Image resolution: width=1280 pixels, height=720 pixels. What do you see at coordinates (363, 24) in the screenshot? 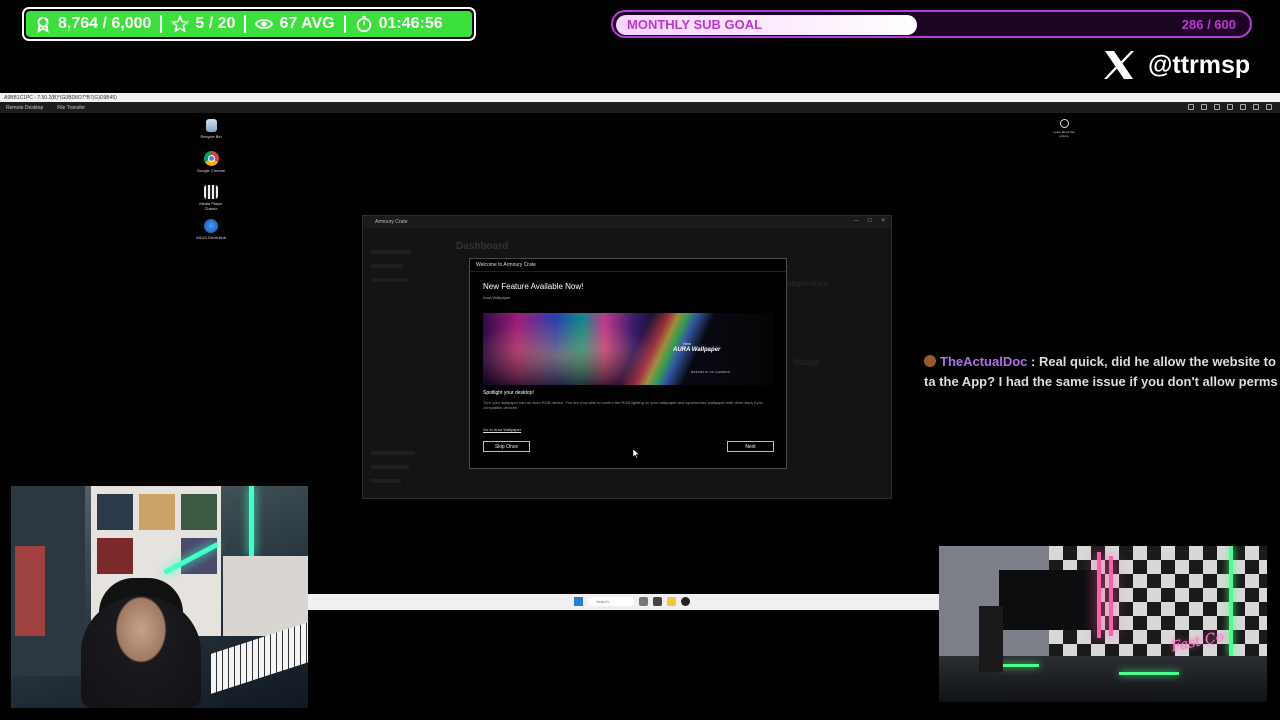
I see `timer-icon` at bounding box center [363, 24].